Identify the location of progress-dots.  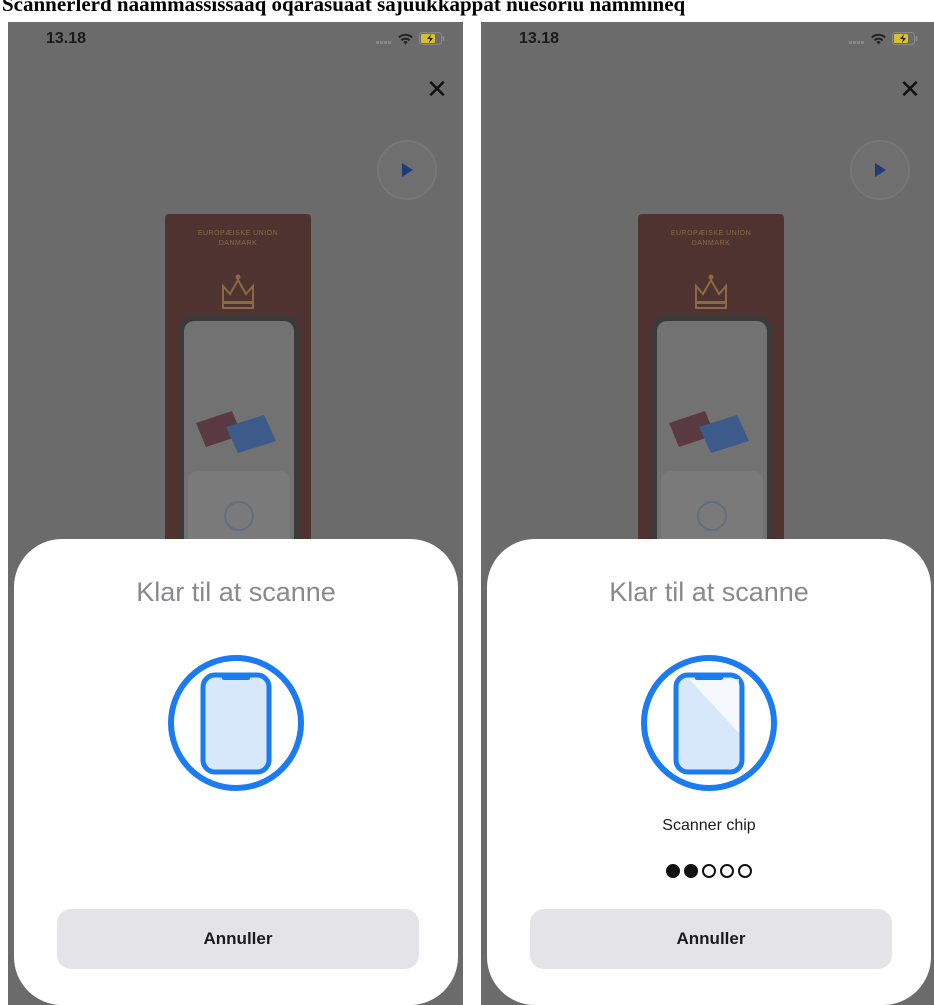
(709, 871).